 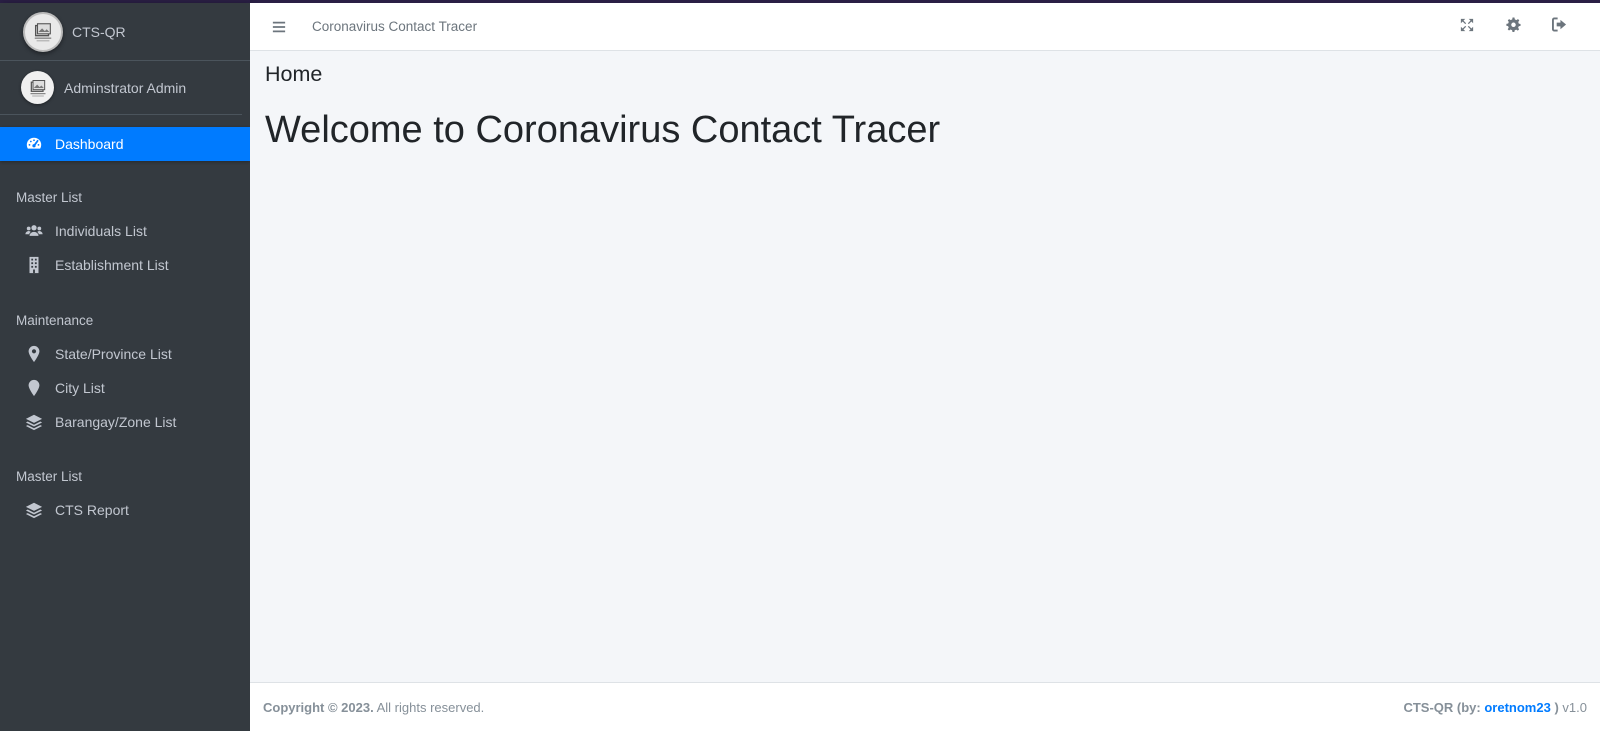 What do you see at coordinates (113, 354) in the screenshot?
I see `sidebar-item-label: State/Province List` at bounding box center [113, 354].